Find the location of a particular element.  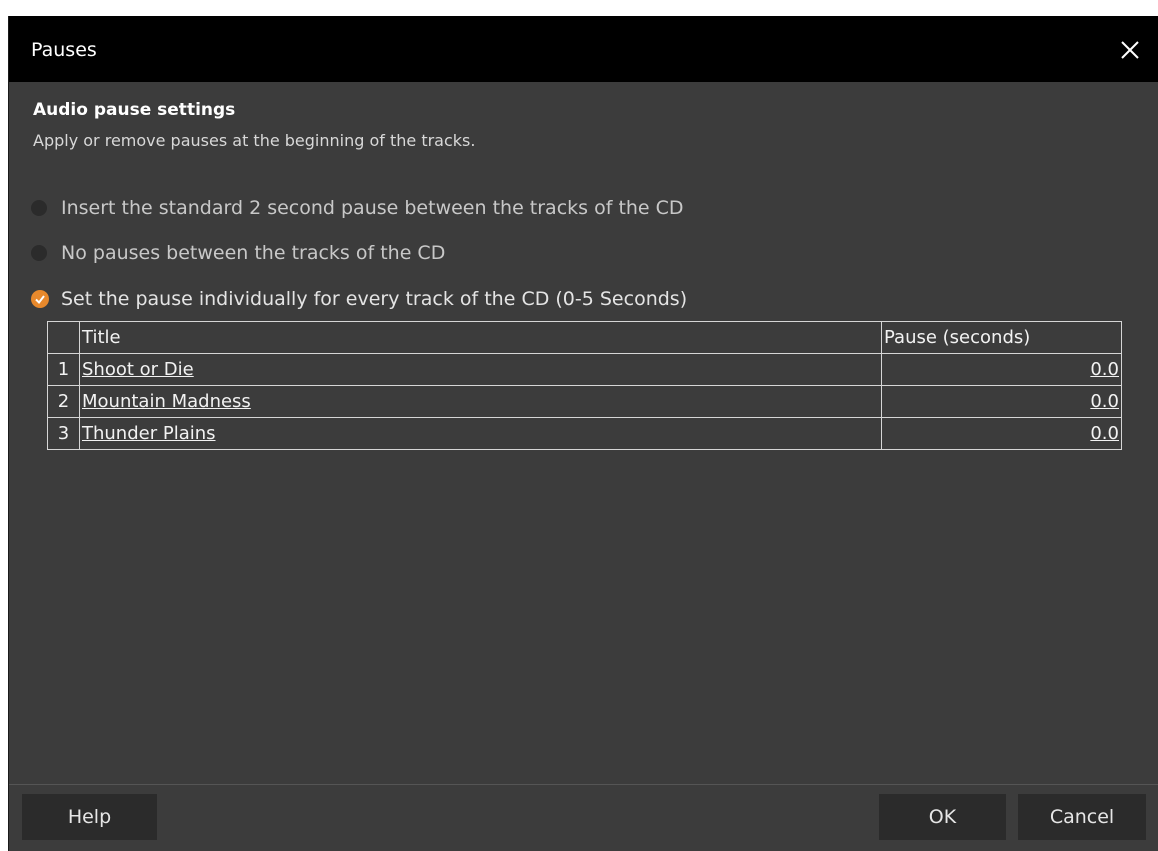

table-row: 1 Shoot or Die 0.0 is located at coordinates (584, 369).